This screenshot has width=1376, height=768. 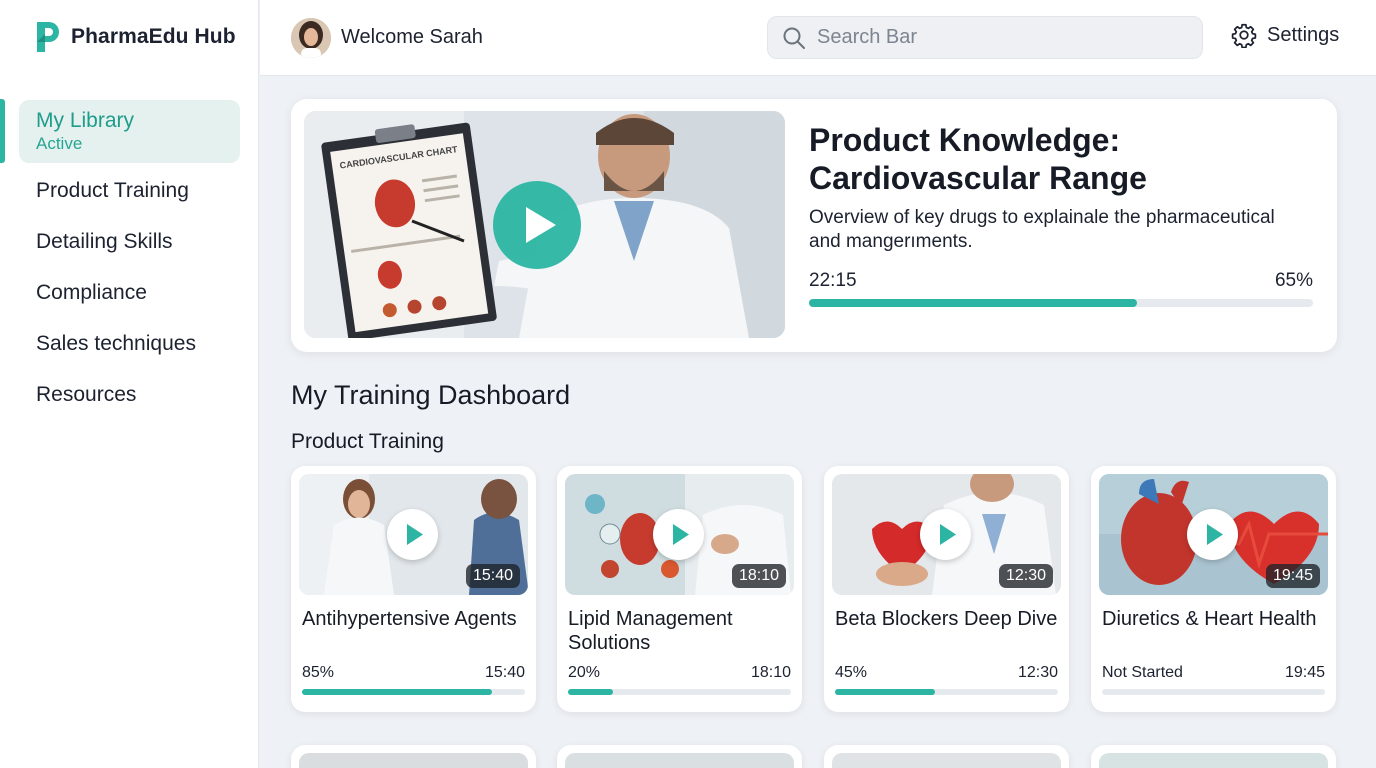 What do you see at coordinates (116, 344) in the screenshot?
I see `sidebar-item-sales-techniques: Sales techniques` at bounding box center [116, 344].